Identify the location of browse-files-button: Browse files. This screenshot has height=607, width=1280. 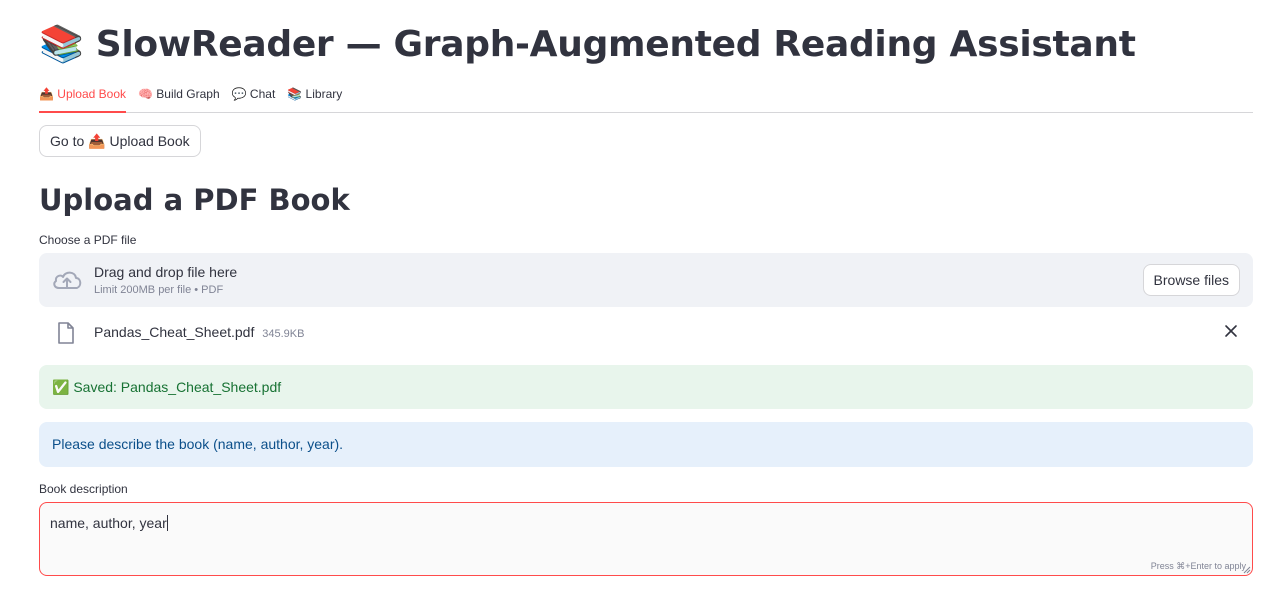
(1191, 280).